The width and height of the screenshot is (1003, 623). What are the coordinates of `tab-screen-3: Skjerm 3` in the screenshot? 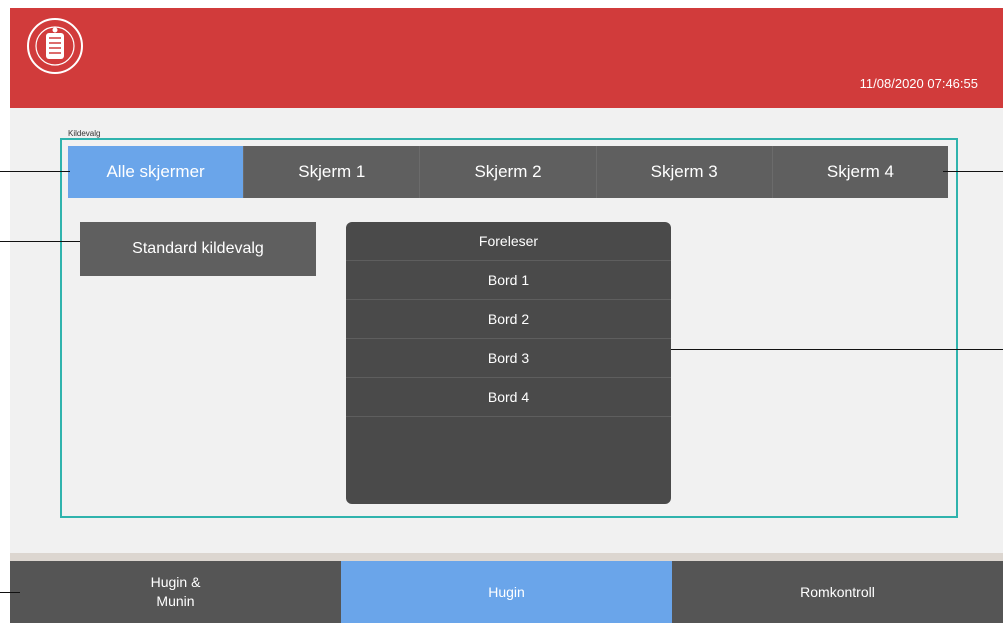 It's located at (684, 172).